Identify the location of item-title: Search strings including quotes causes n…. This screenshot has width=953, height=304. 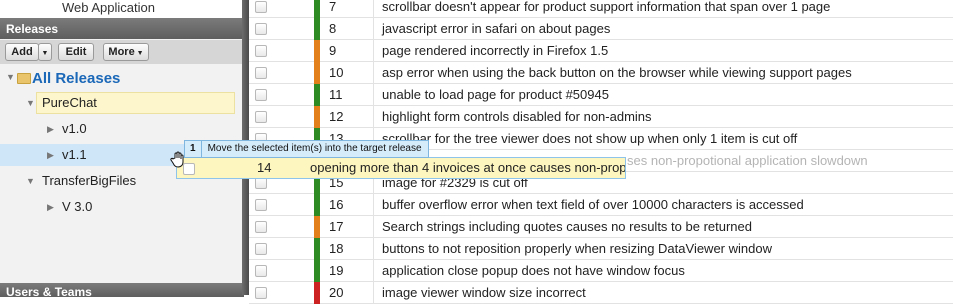
(567, 226).